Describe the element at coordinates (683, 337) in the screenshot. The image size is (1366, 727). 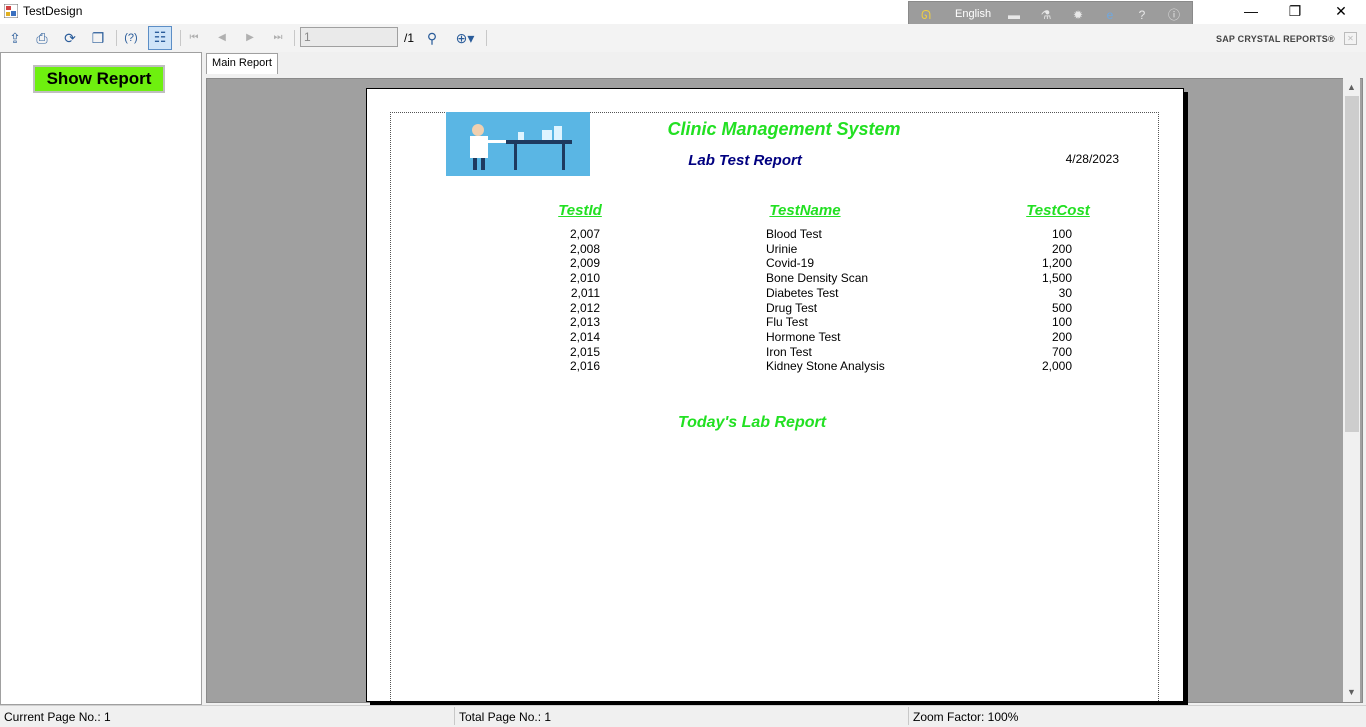
I see `table-row: 2,014 Hormone Test 200` at that location.